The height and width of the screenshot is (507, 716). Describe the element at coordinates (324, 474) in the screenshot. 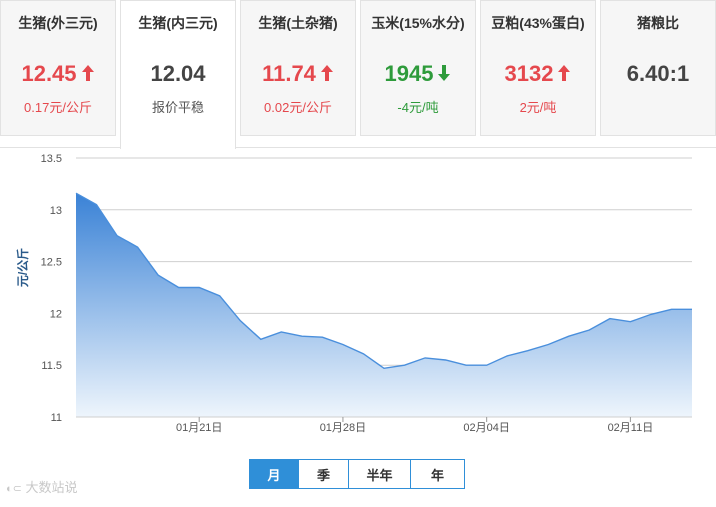

I see `period-button-2: 季` at that location.